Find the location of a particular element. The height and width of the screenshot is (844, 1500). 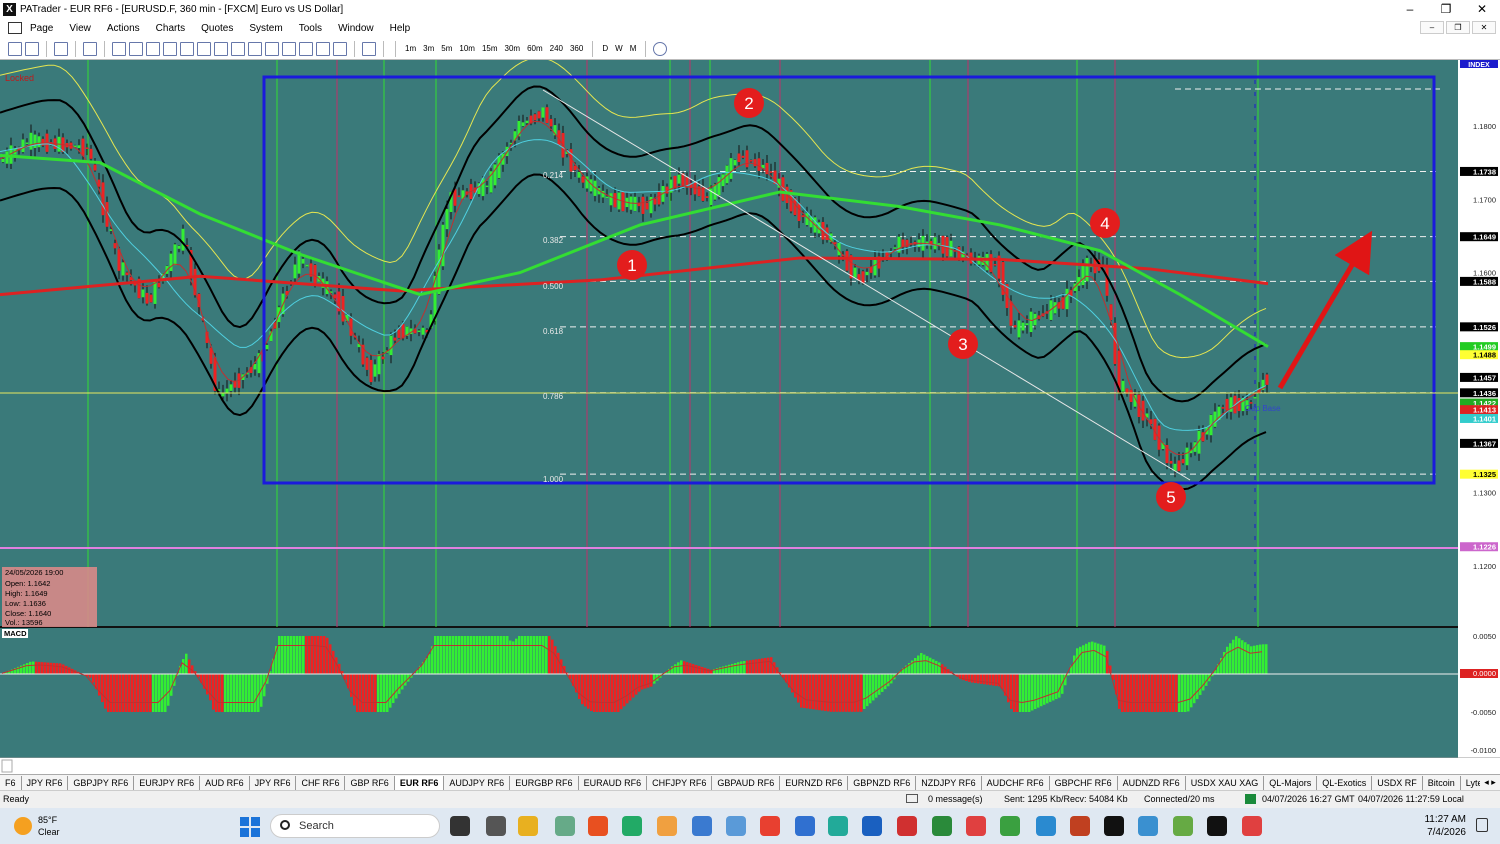

calculator-icon is located at coordinates (496, 826).